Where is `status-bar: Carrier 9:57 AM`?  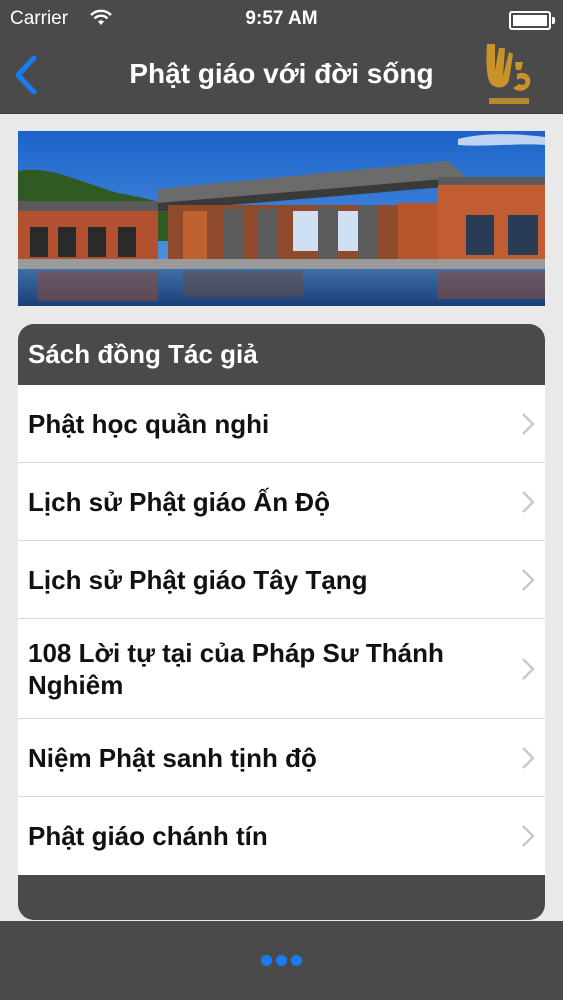 status-bar: Carrier 9:57 AM is located at coordinates (281, 20).